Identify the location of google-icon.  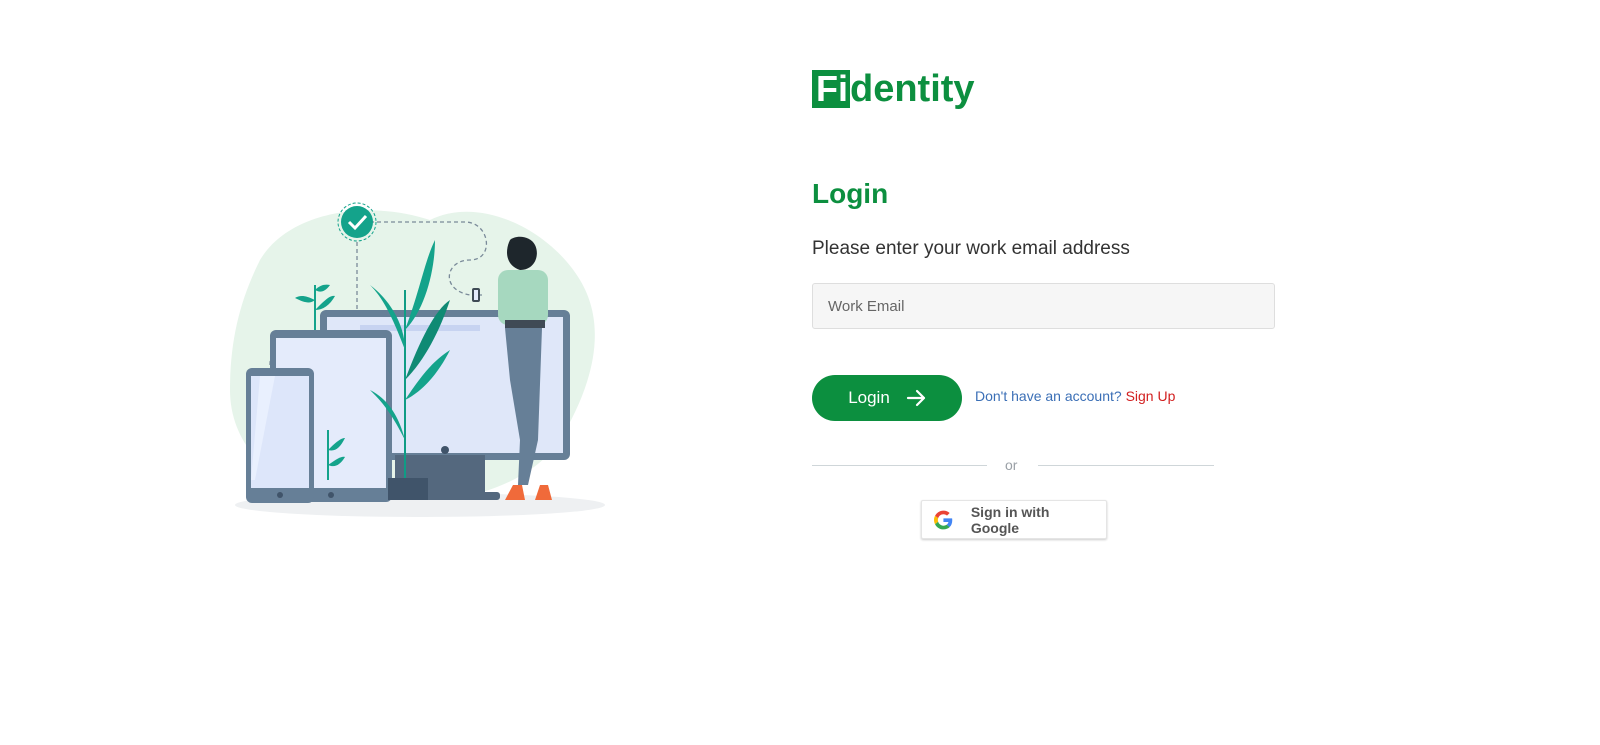
(943, 519).